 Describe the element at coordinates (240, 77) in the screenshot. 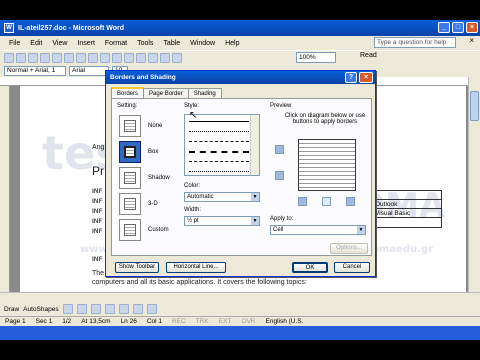

I see `dialog-titlebar: Borders and Shading ? ×` at that location.